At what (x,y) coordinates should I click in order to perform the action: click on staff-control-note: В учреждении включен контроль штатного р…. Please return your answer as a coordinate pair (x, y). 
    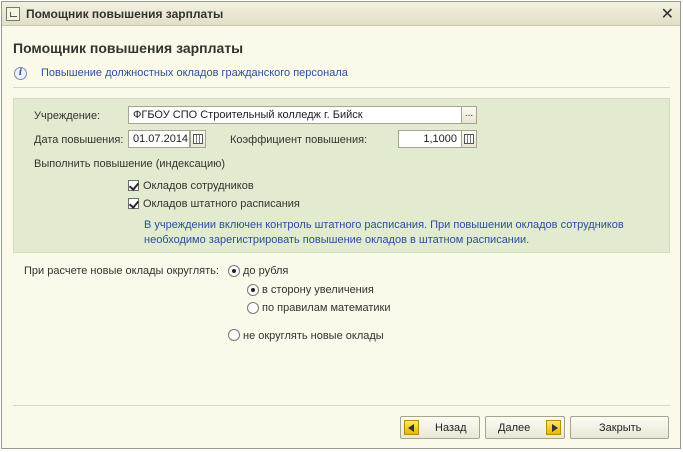
    Looking at the image, I should click on (384, 232).